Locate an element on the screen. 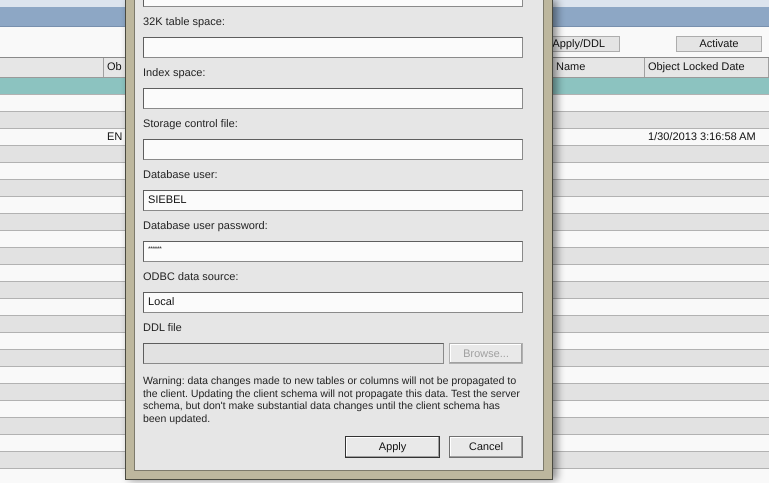 Image resolution: width=769 pixels, height=483 pixels. field-label: Index space: is located at coordinates (174, 73).